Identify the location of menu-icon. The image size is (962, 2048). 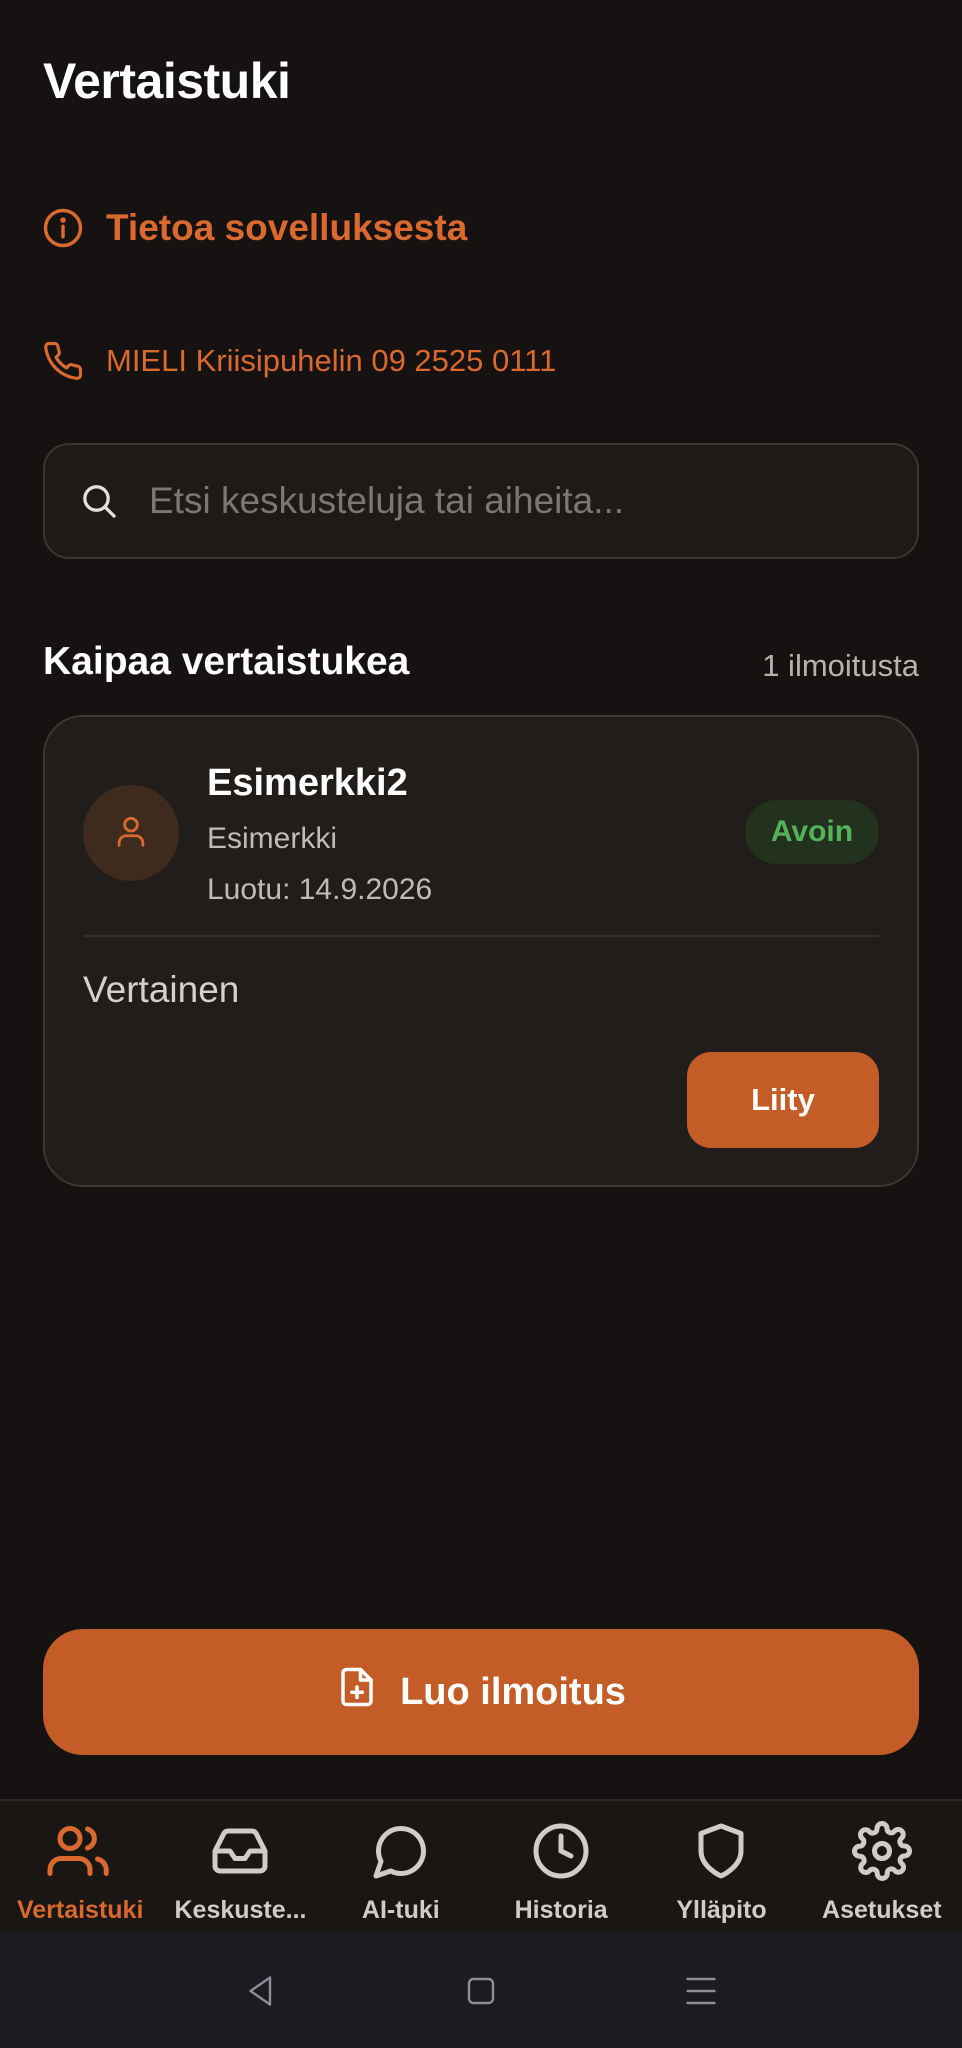
(701, 1991).